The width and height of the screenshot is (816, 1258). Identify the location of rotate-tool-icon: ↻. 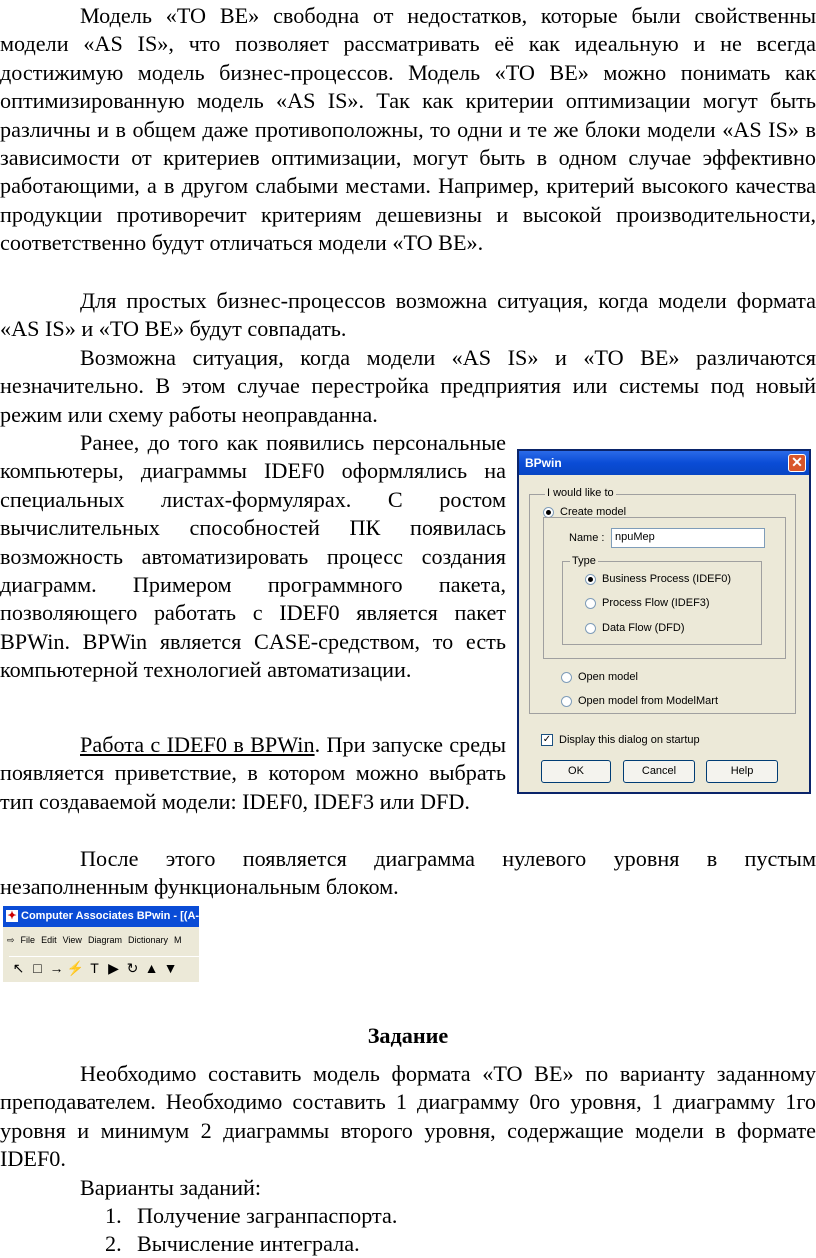
(132, 968).